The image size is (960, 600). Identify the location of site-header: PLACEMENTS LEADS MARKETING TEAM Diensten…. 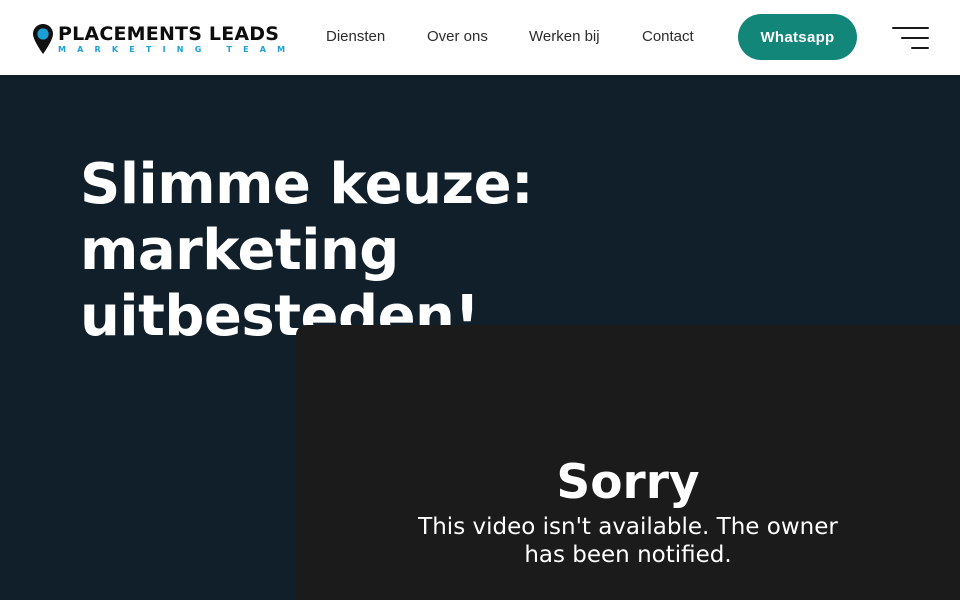
(480, 37).